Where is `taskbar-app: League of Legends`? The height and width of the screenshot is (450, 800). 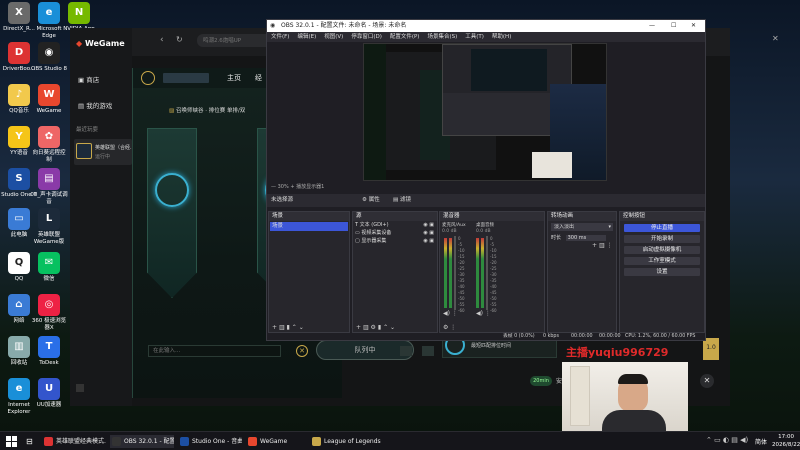 taskbar-app: League of Legends is located at coordinates (346, 441).